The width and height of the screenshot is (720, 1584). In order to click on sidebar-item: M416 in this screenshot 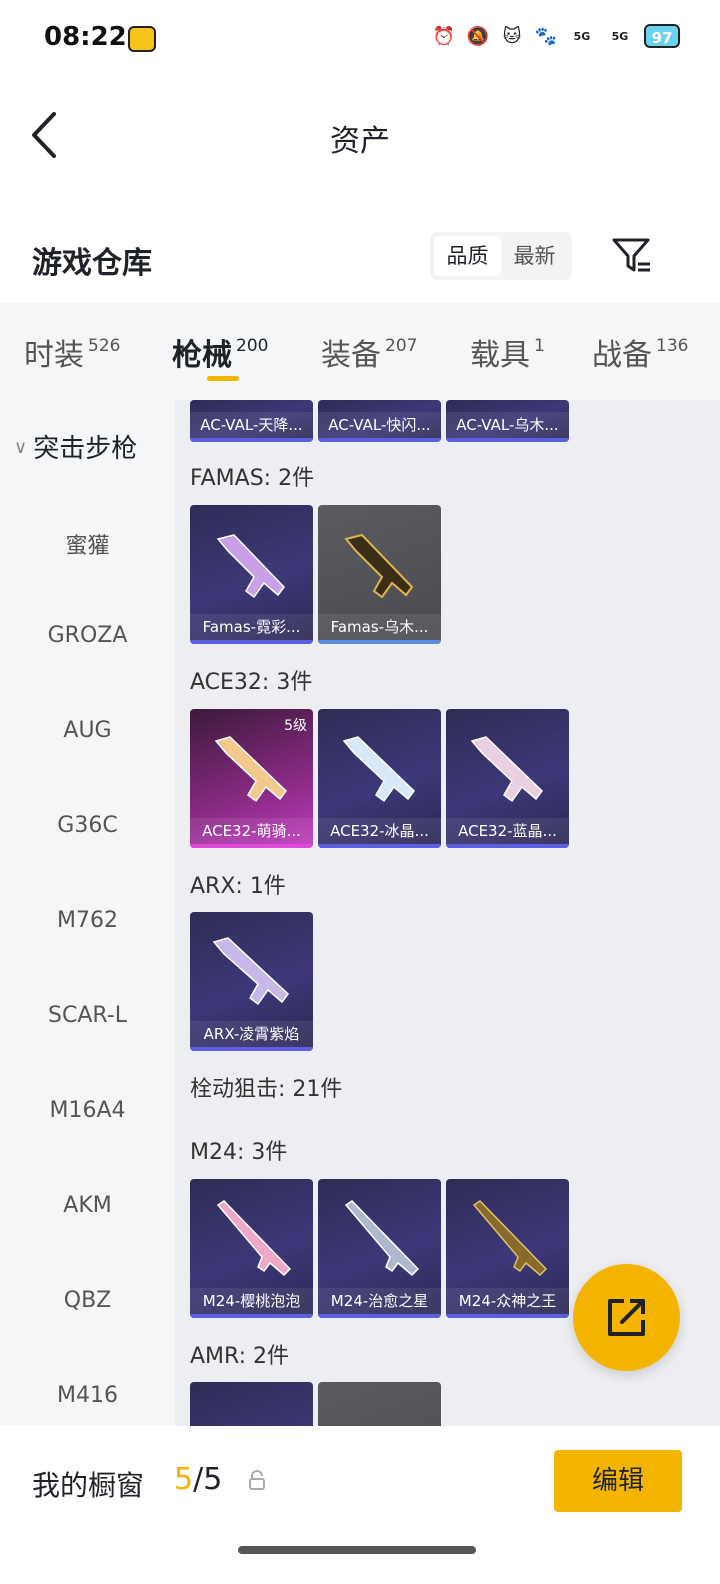, I will do `click(87, 1395)`.